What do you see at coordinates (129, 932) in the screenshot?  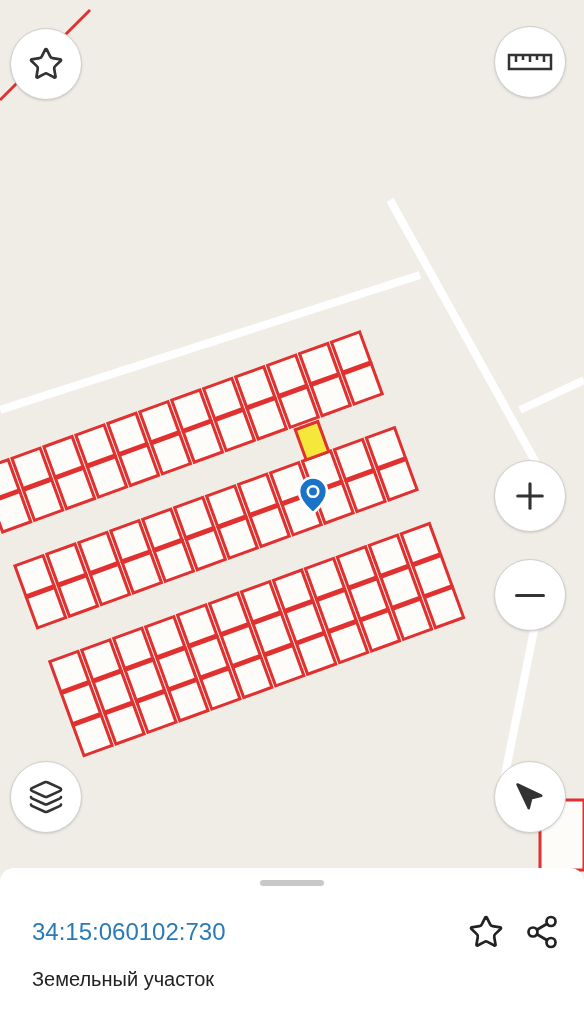 I see `cadastral-number: 34:15:060102:730` at bounding box center [129, 932].